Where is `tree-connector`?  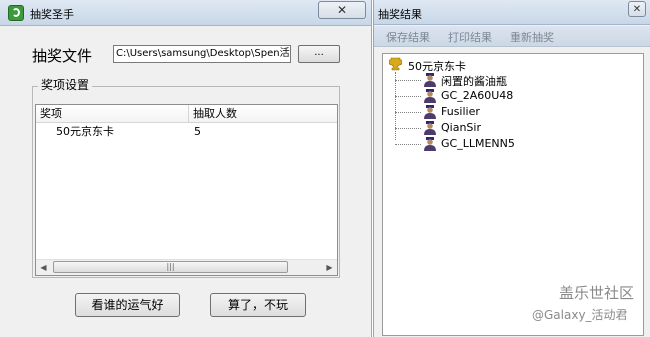 tree-connector is located at coordinates (395, 106).